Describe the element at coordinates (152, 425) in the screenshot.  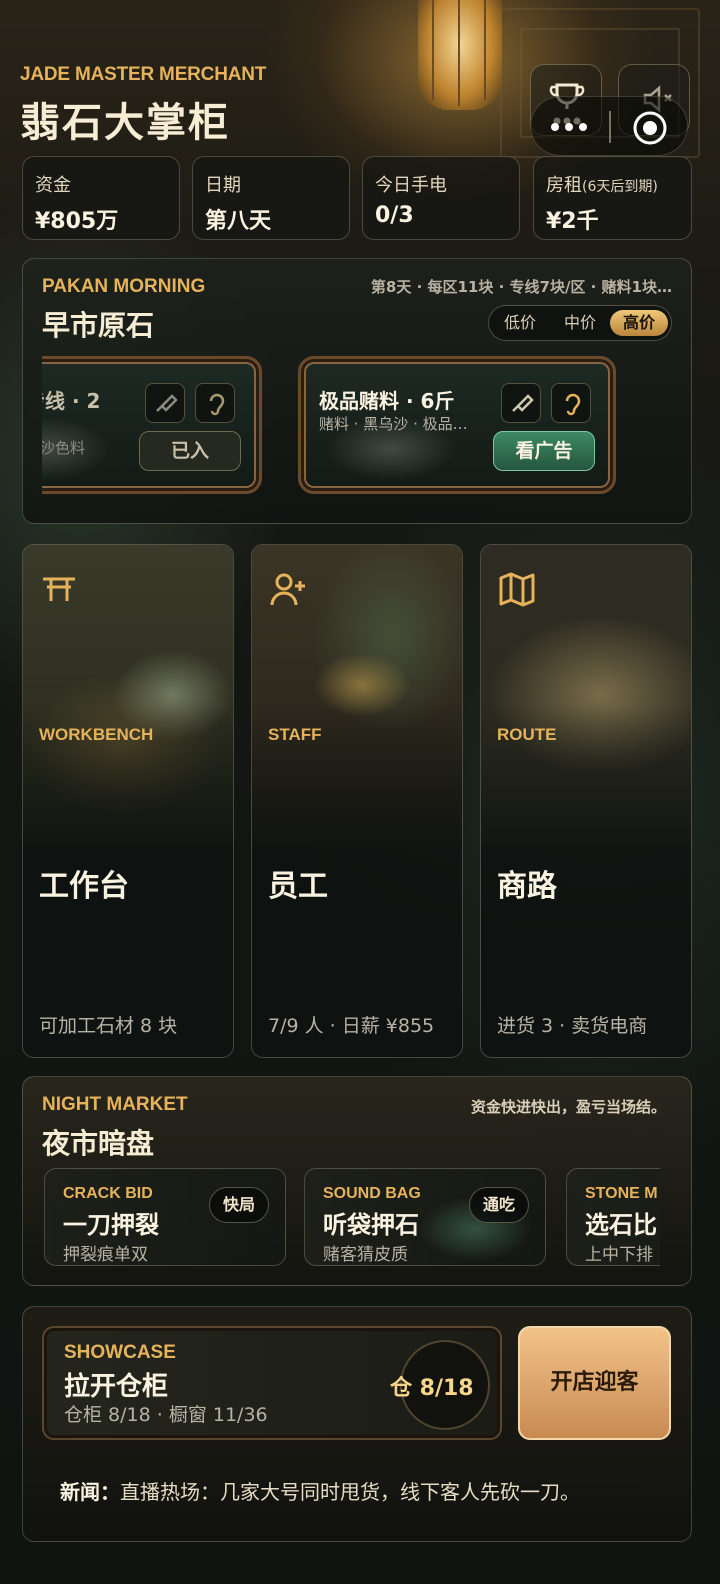
I see `stone-card: 专线 · 2 乌沙色料 已入` at that location.